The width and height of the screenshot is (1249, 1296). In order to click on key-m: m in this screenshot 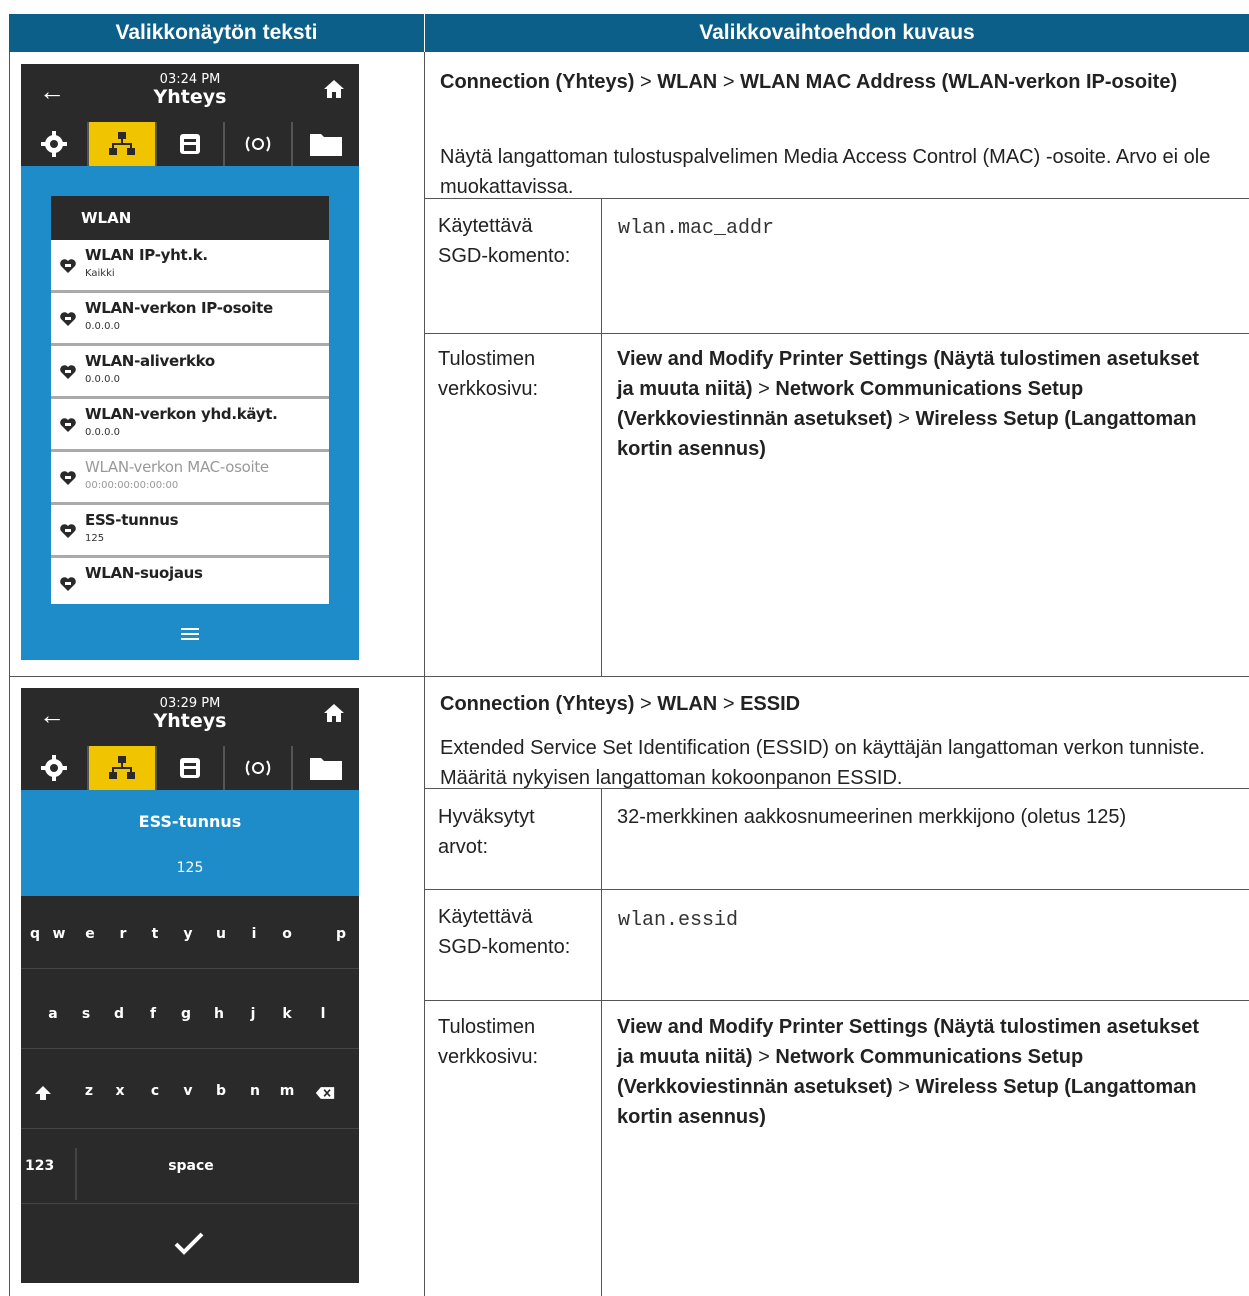, I will do `click(287, 1091)`.